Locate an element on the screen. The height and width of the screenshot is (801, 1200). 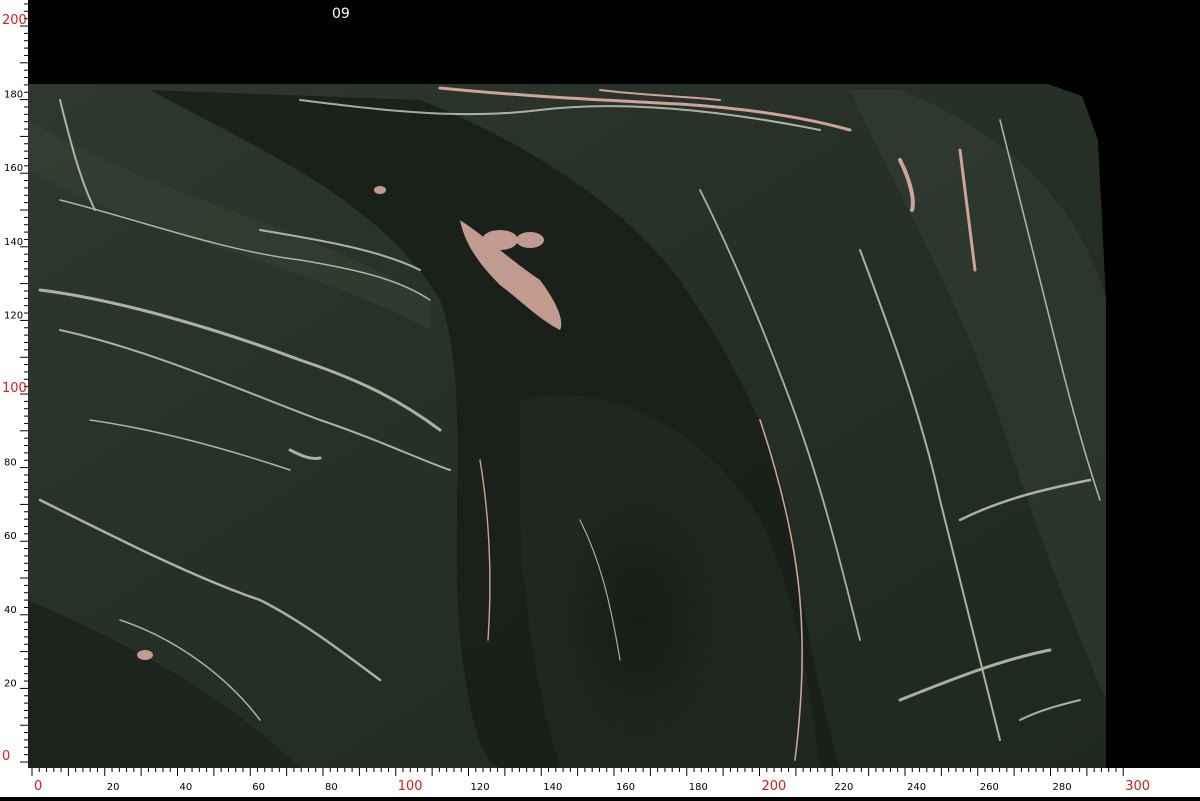
x-ruler-label: 200 is located at coordinates (774, 786).